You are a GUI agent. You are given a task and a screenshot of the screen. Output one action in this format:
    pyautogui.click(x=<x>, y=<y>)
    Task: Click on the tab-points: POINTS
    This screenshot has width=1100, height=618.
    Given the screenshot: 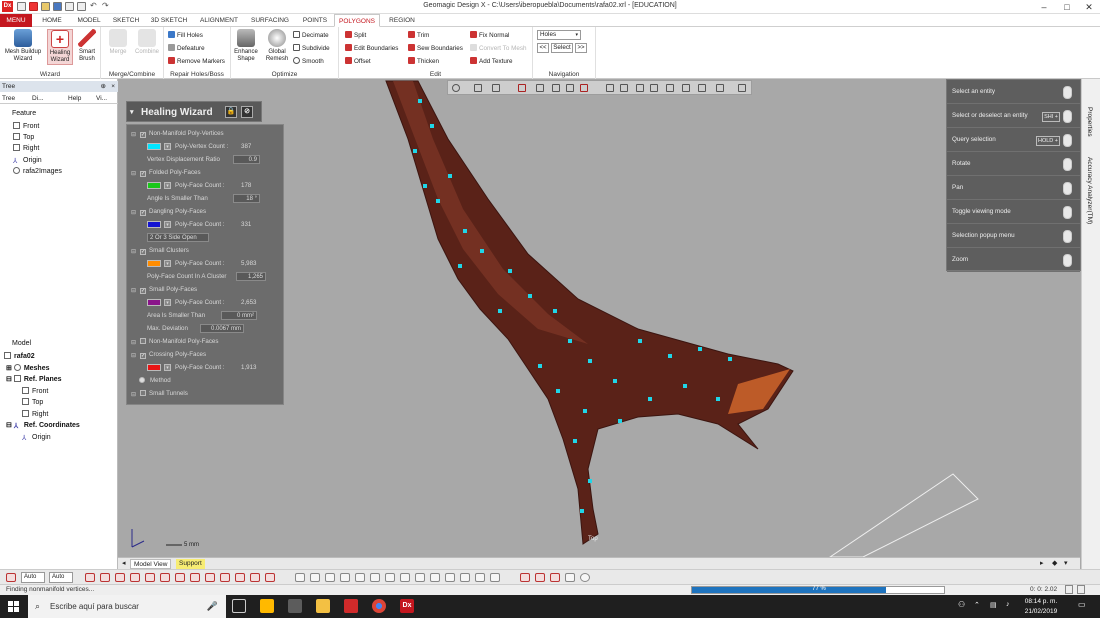 What is the action you would take?
    pyautogui.click(x=315, y=20)
    